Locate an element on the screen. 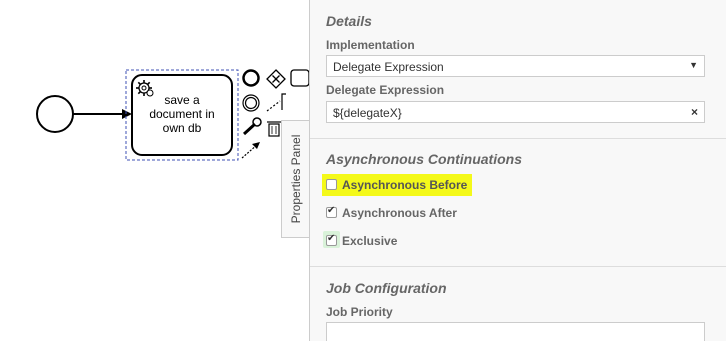 The height and width of the screenshot is (341, 726). task-label-line3: own db is located at coordinates (182, 128).